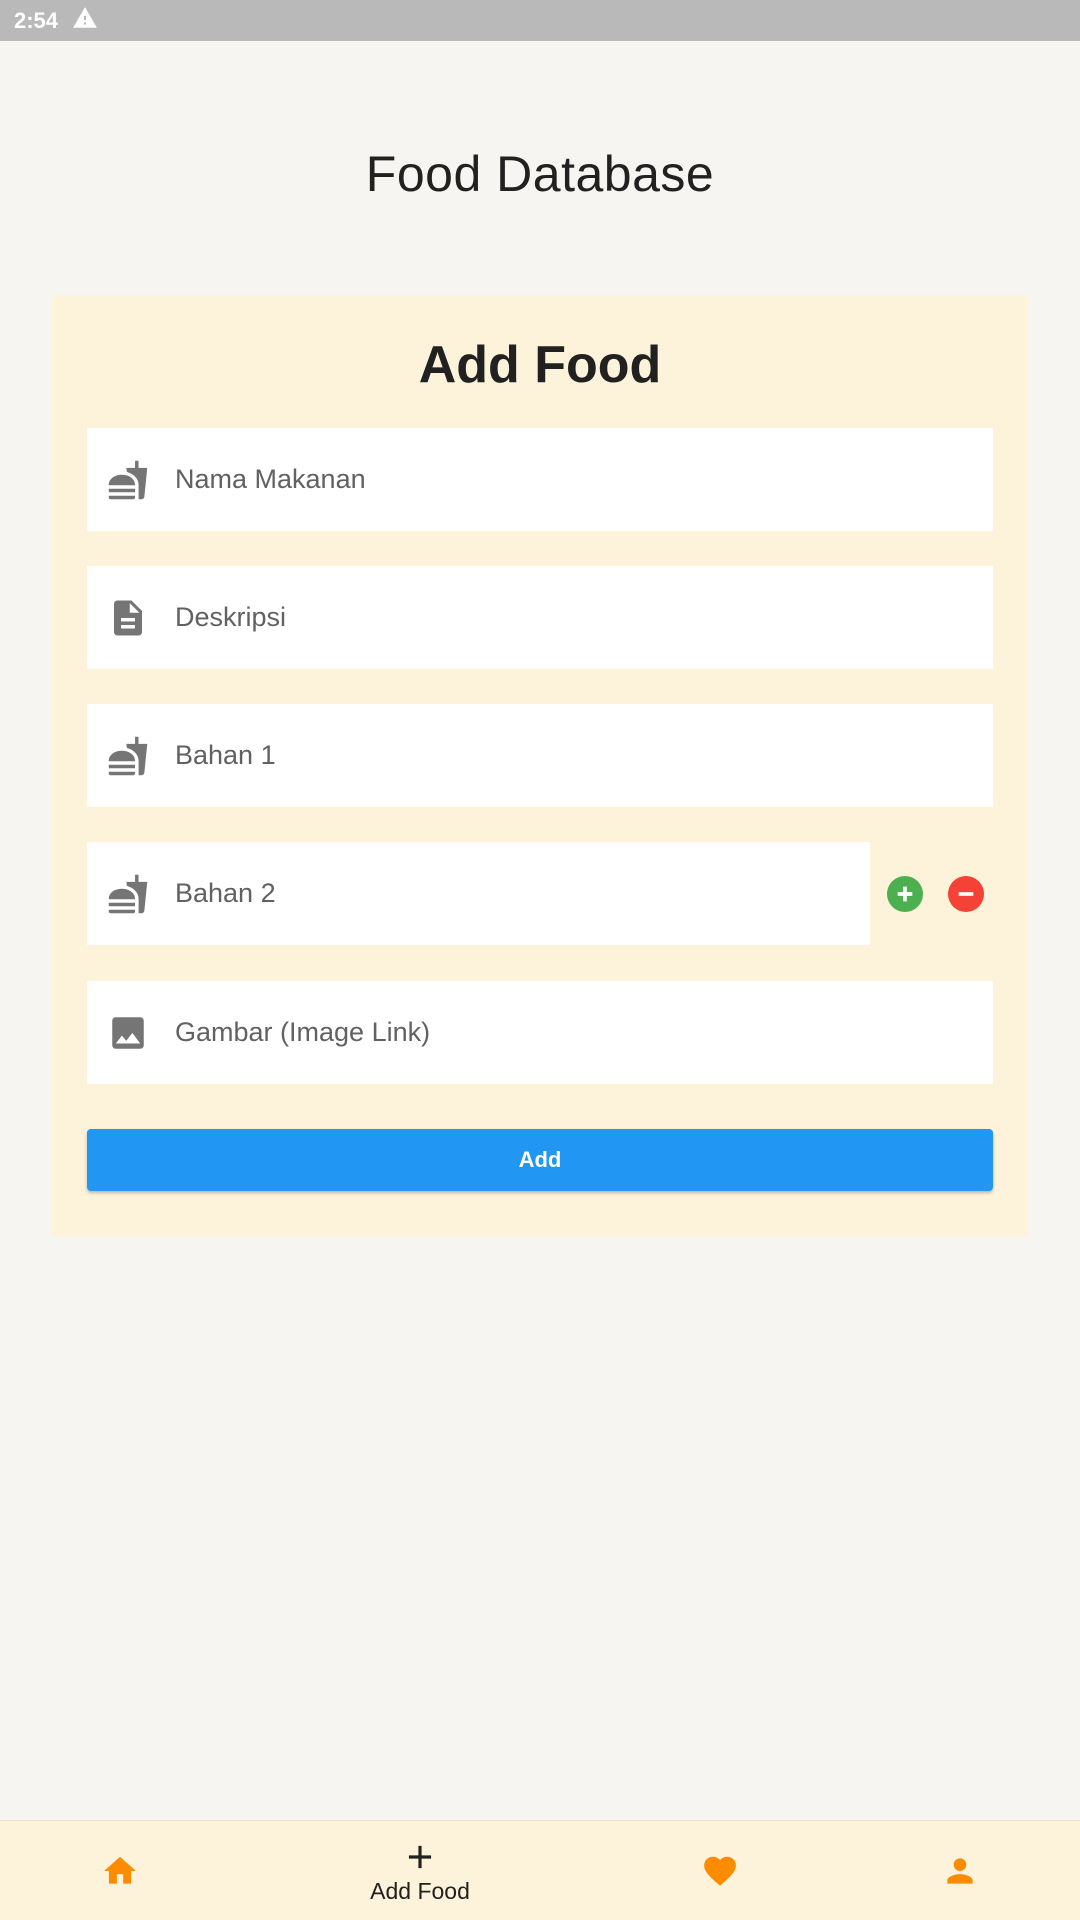 This screenshot has width=1080, height=1920. I want to click on add-circle-icon, so click(905, 894).